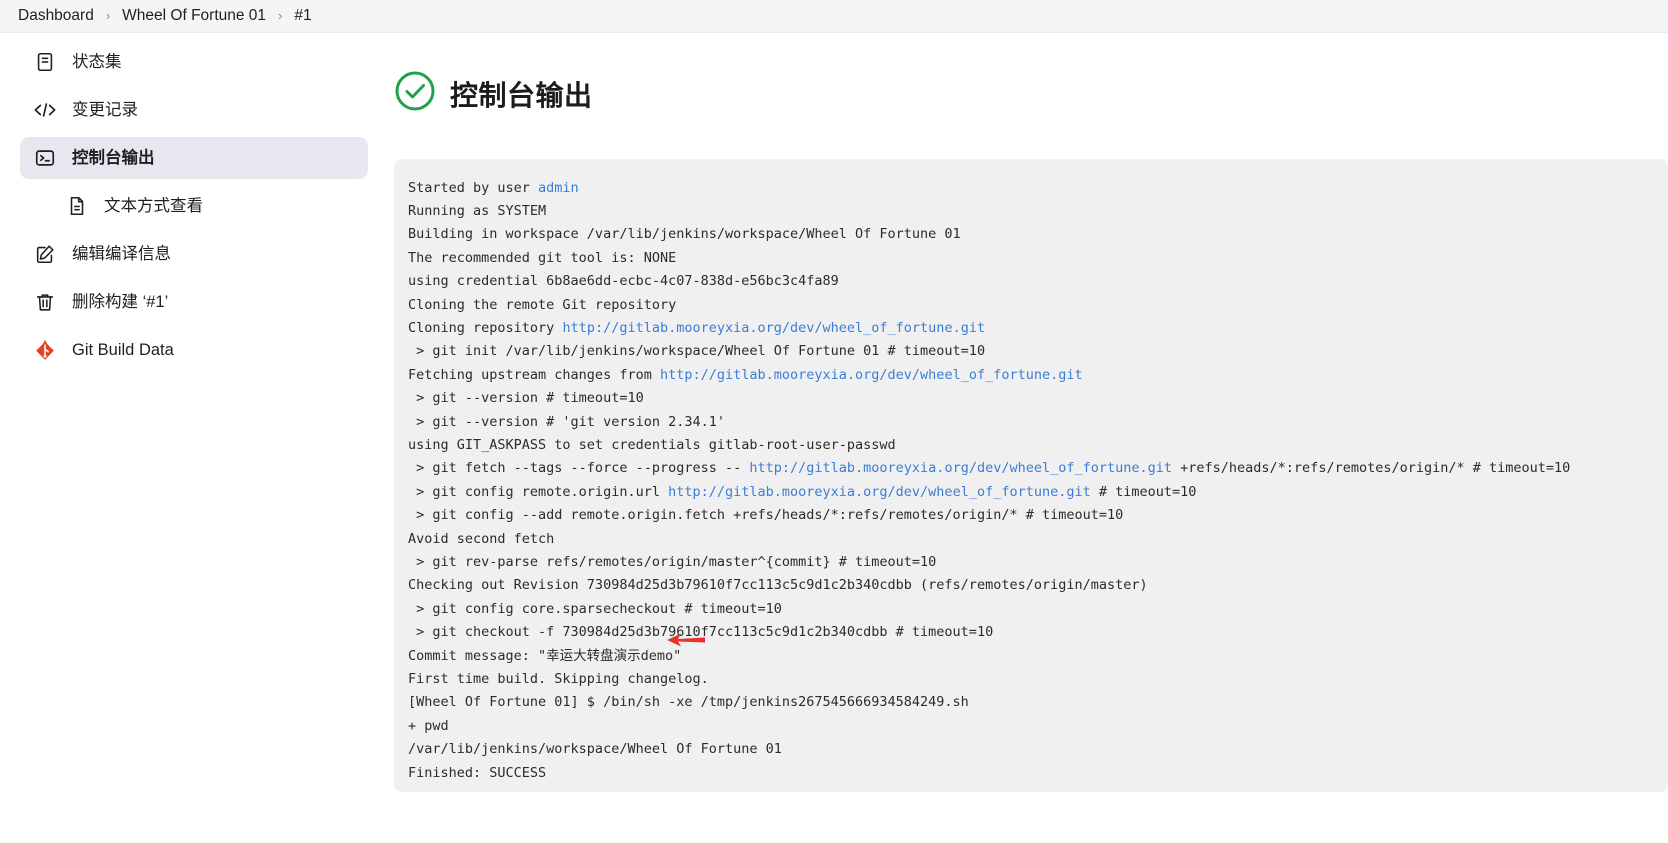 This screenshot has height=843, width=1668. I want to click on console-text: + pwd, so click(428, 725).